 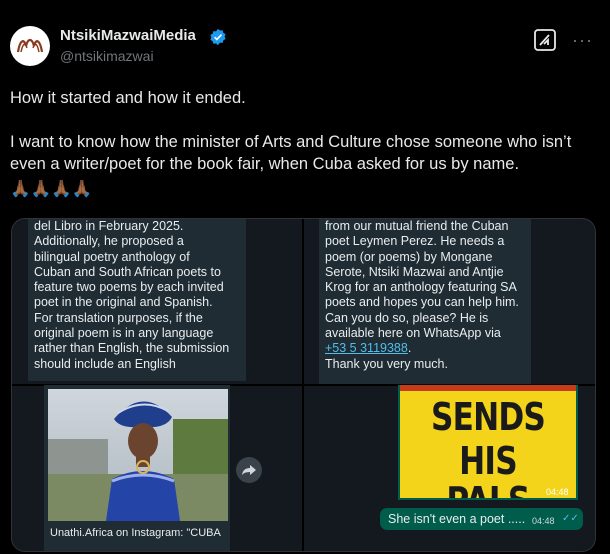 I want to click on phone-suffix: ., so click(x=409, y=348).